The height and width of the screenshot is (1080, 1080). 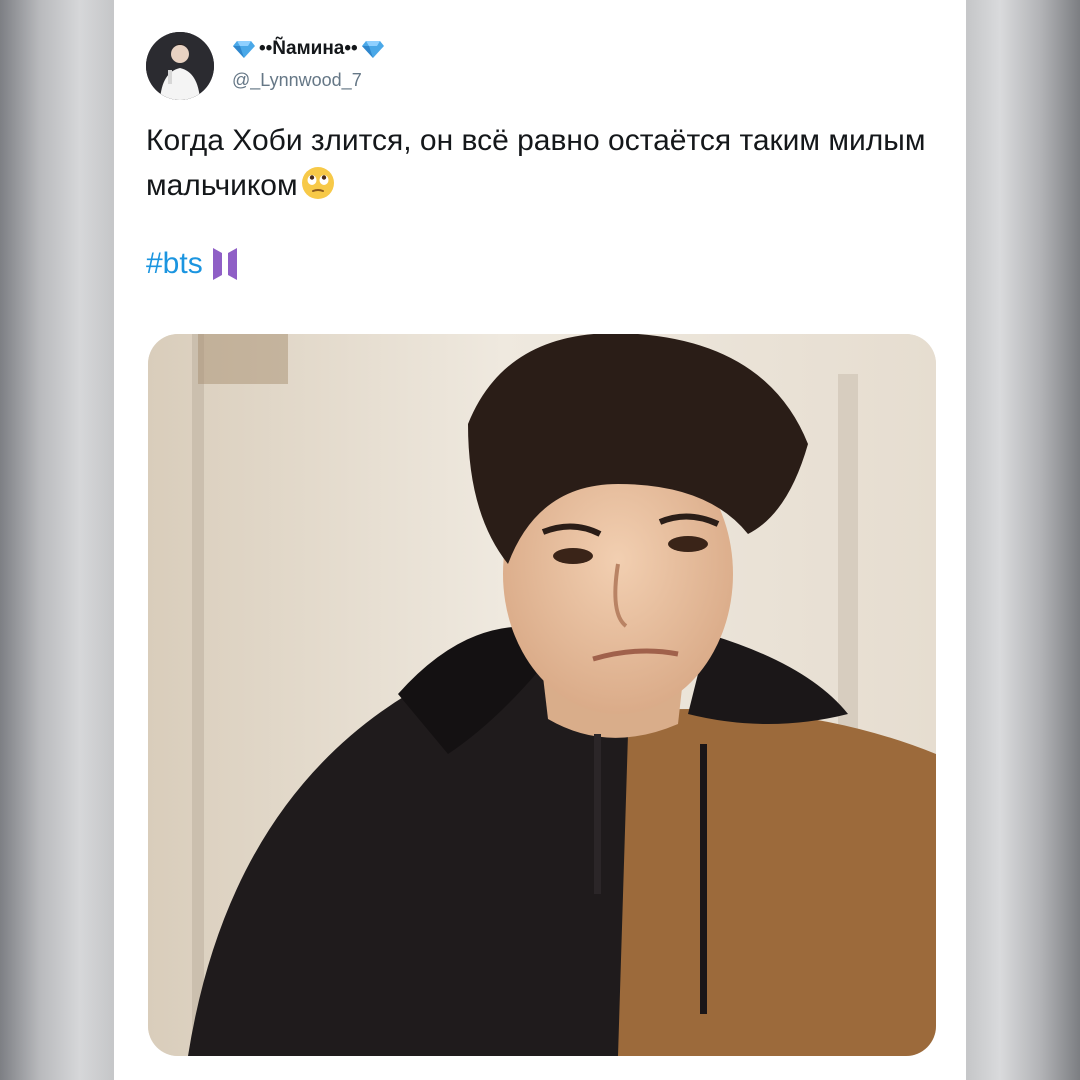 I want to click on author-display-name: ••Ñамина••, so click(x=308, y=49).